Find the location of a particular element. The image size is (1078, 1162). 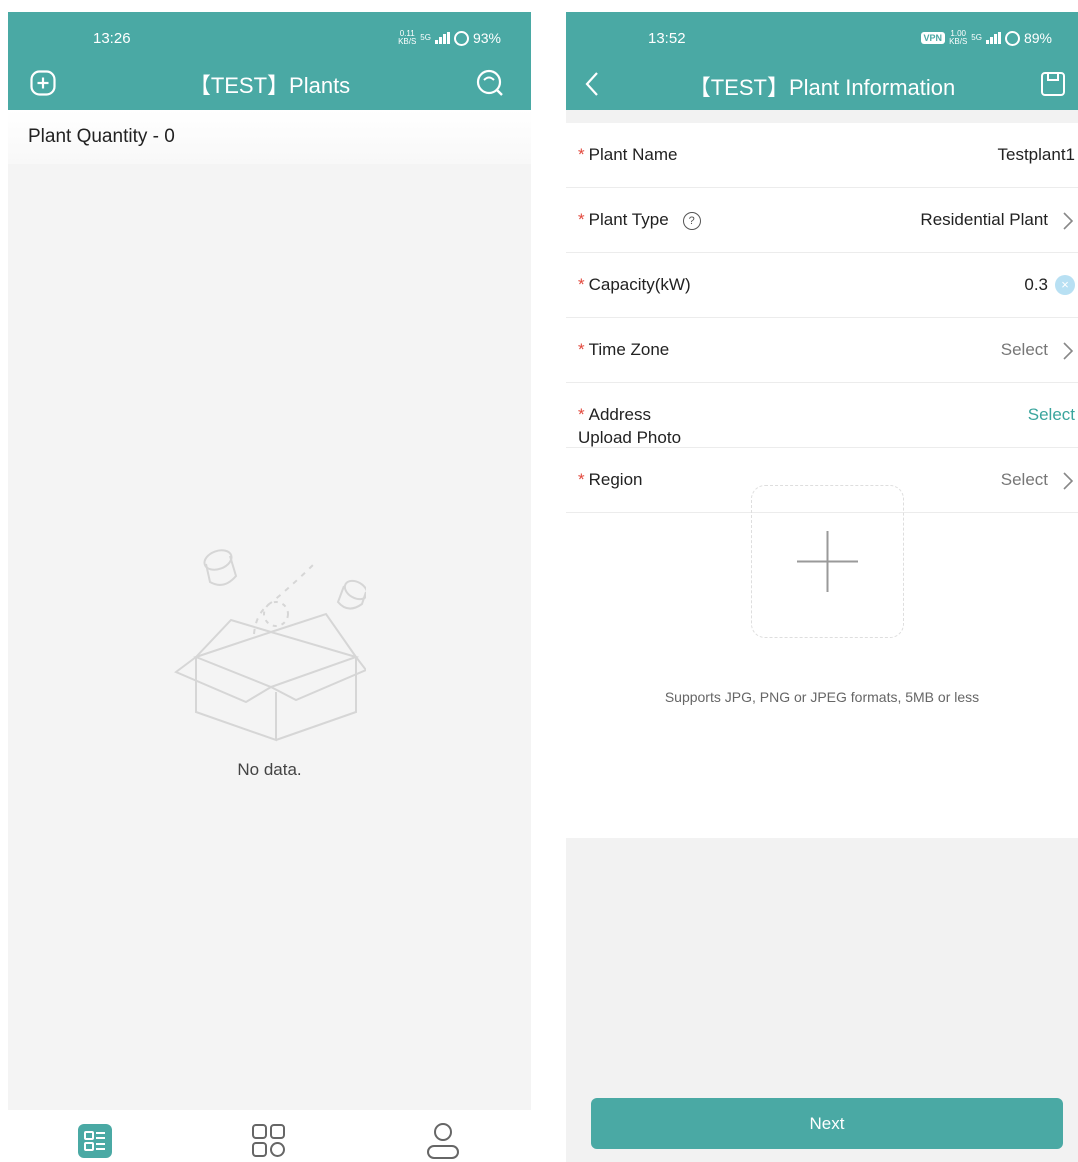

plant-name-row: * Plant Name Testplant1 is located at coordinates (822, 155).